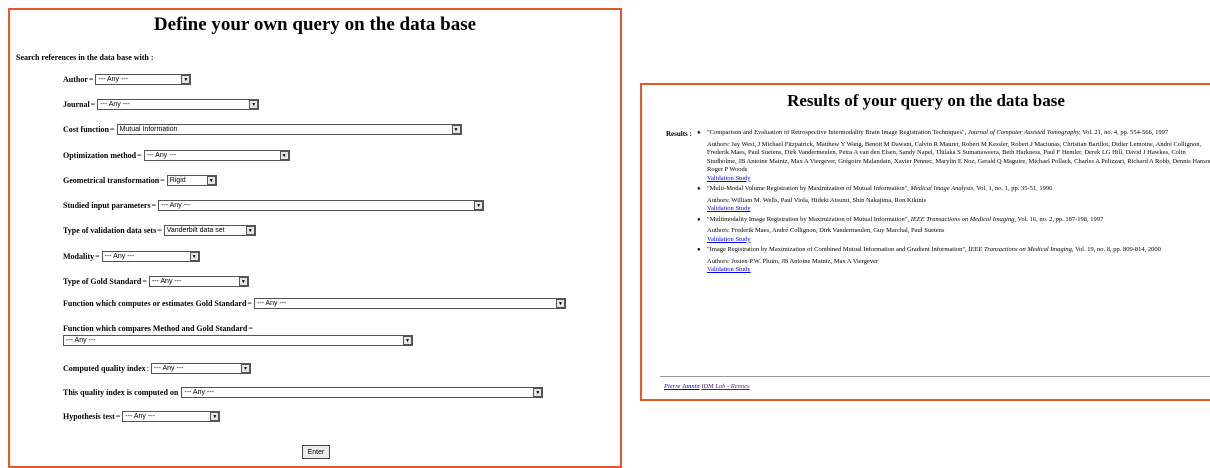 The height and width of the screenshot is (468, 1210). I want to click on result-journal: Medical Image Analysis,, so click(942, 188).